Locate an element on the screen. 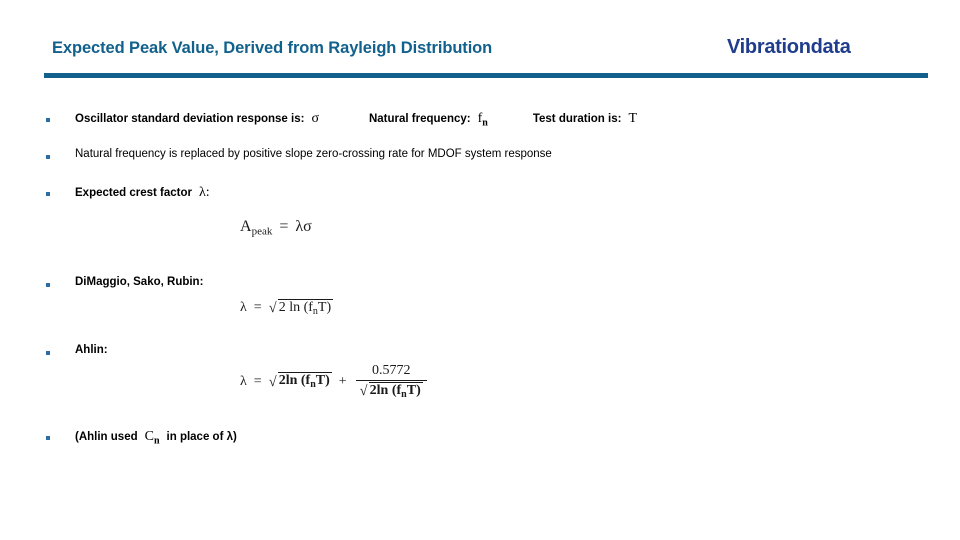 This screenshot has height=540, width=960. lambda-symbol: λ: is located at coordinates (204, 192).